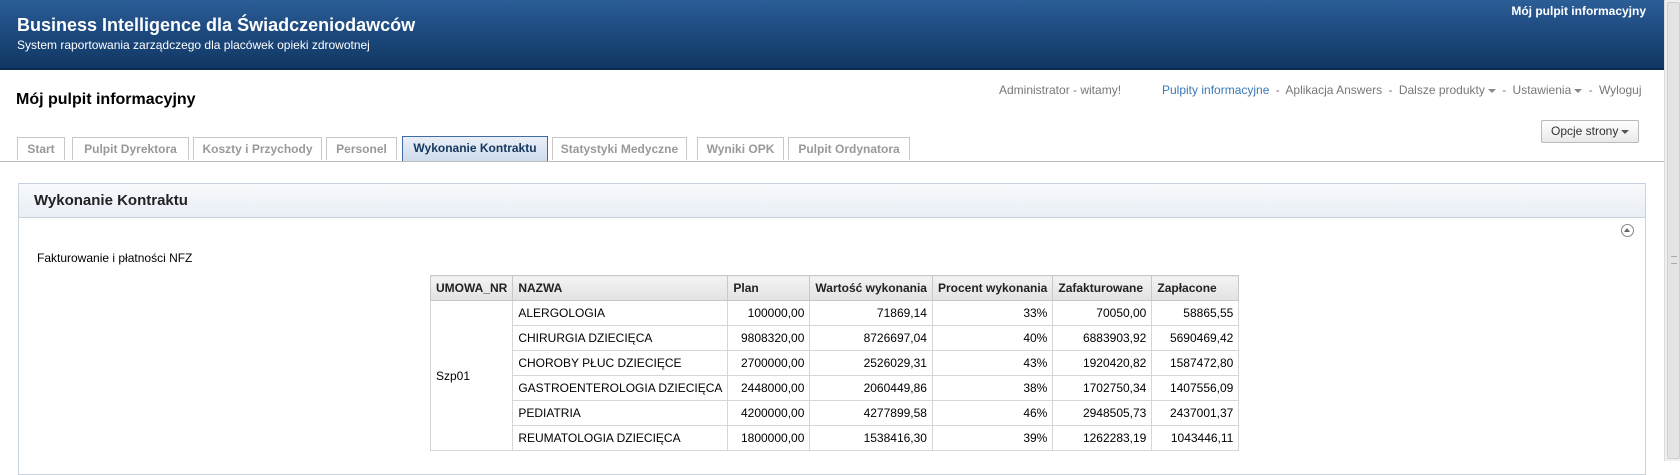 This screenshot has width=1680, height=475. Describe the element at coordinates (1578, 11) in the screenshot. I see `my-dashboard-link: Mój pulpit informacyjny` at that location.